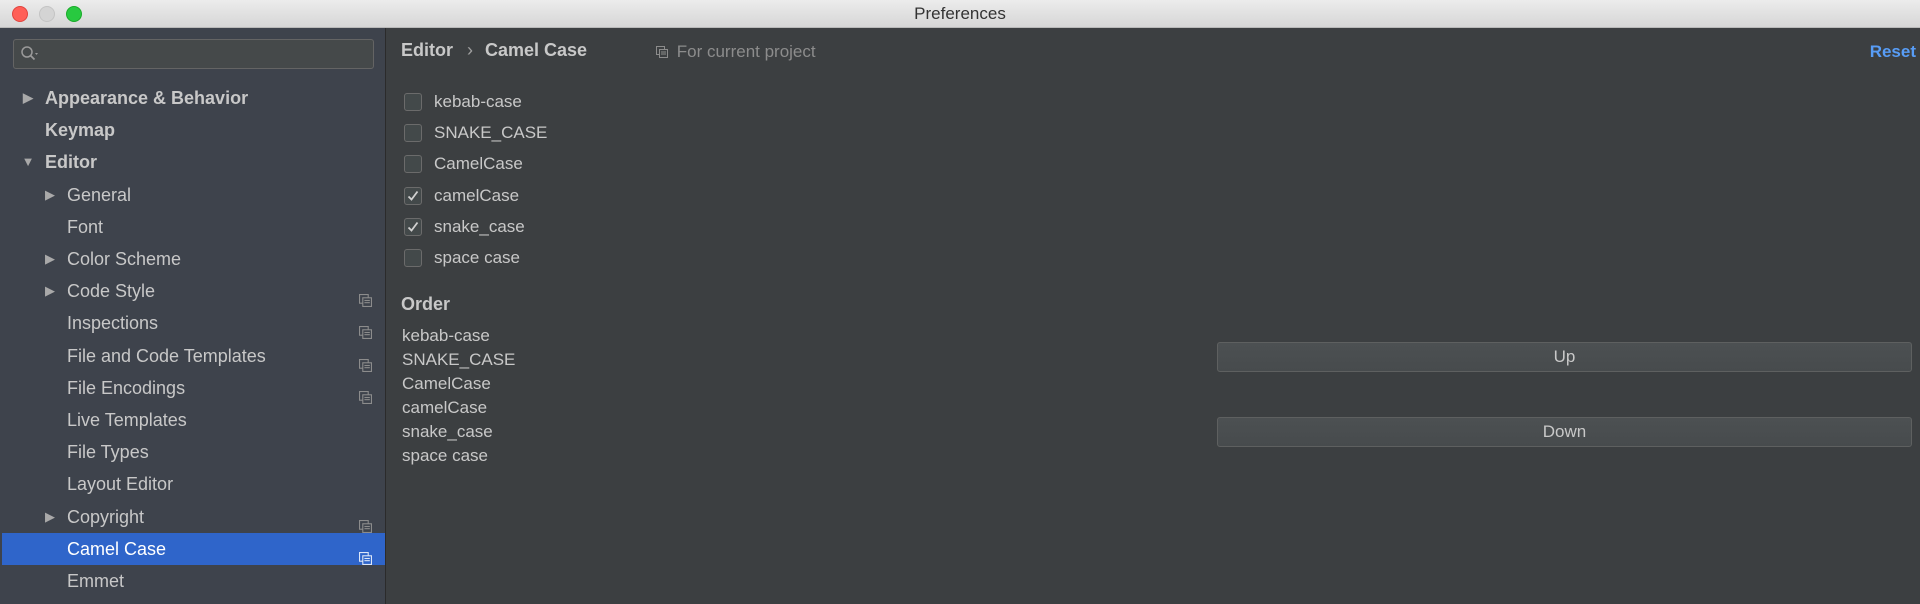 This screenshot has height=604, width=1920. Describe the element at coordinates (108, 452) in the screenshot. I see `sidebar-item-label: File Types` at that location.